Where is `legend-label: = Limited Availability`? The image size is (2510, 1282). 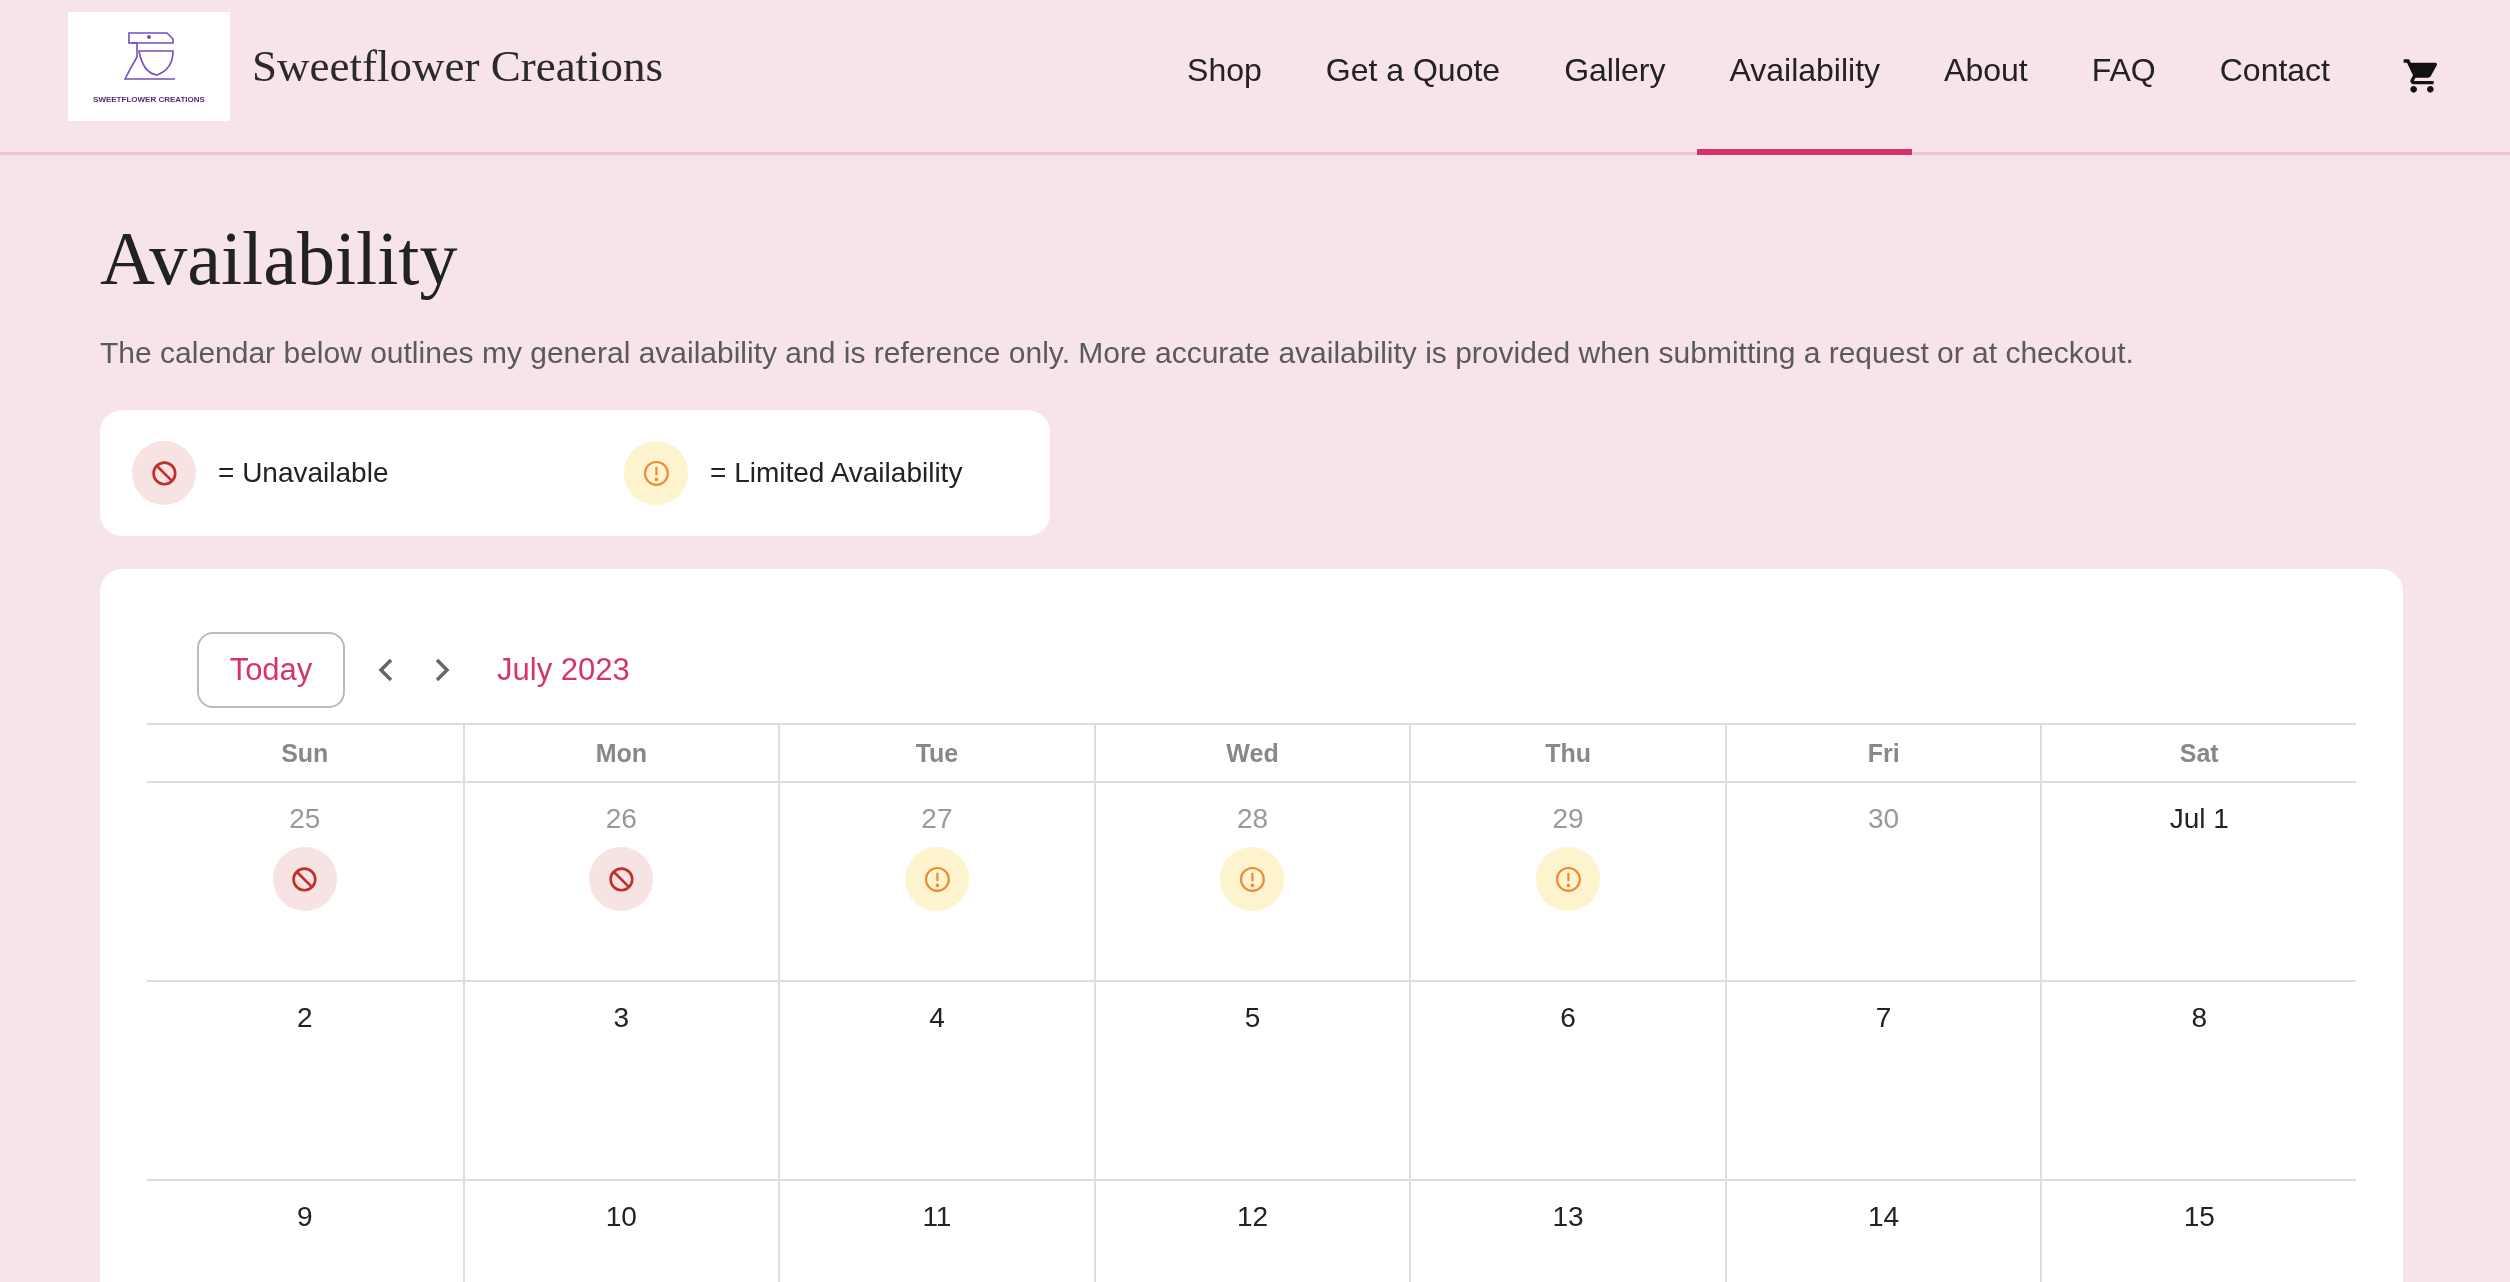
legend-label: = Limited Availability is located at coordinates (836, 473).